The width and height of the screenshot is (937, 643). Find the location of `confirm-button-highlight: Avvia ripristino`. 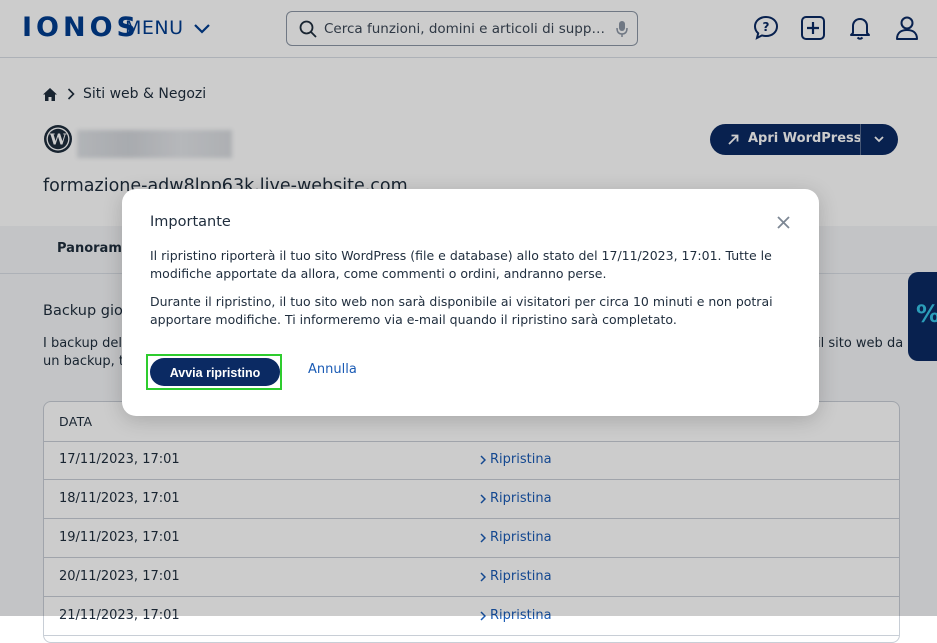

confirm-button-highlight: Avvia ripristino is located at coordinates (214, 372).